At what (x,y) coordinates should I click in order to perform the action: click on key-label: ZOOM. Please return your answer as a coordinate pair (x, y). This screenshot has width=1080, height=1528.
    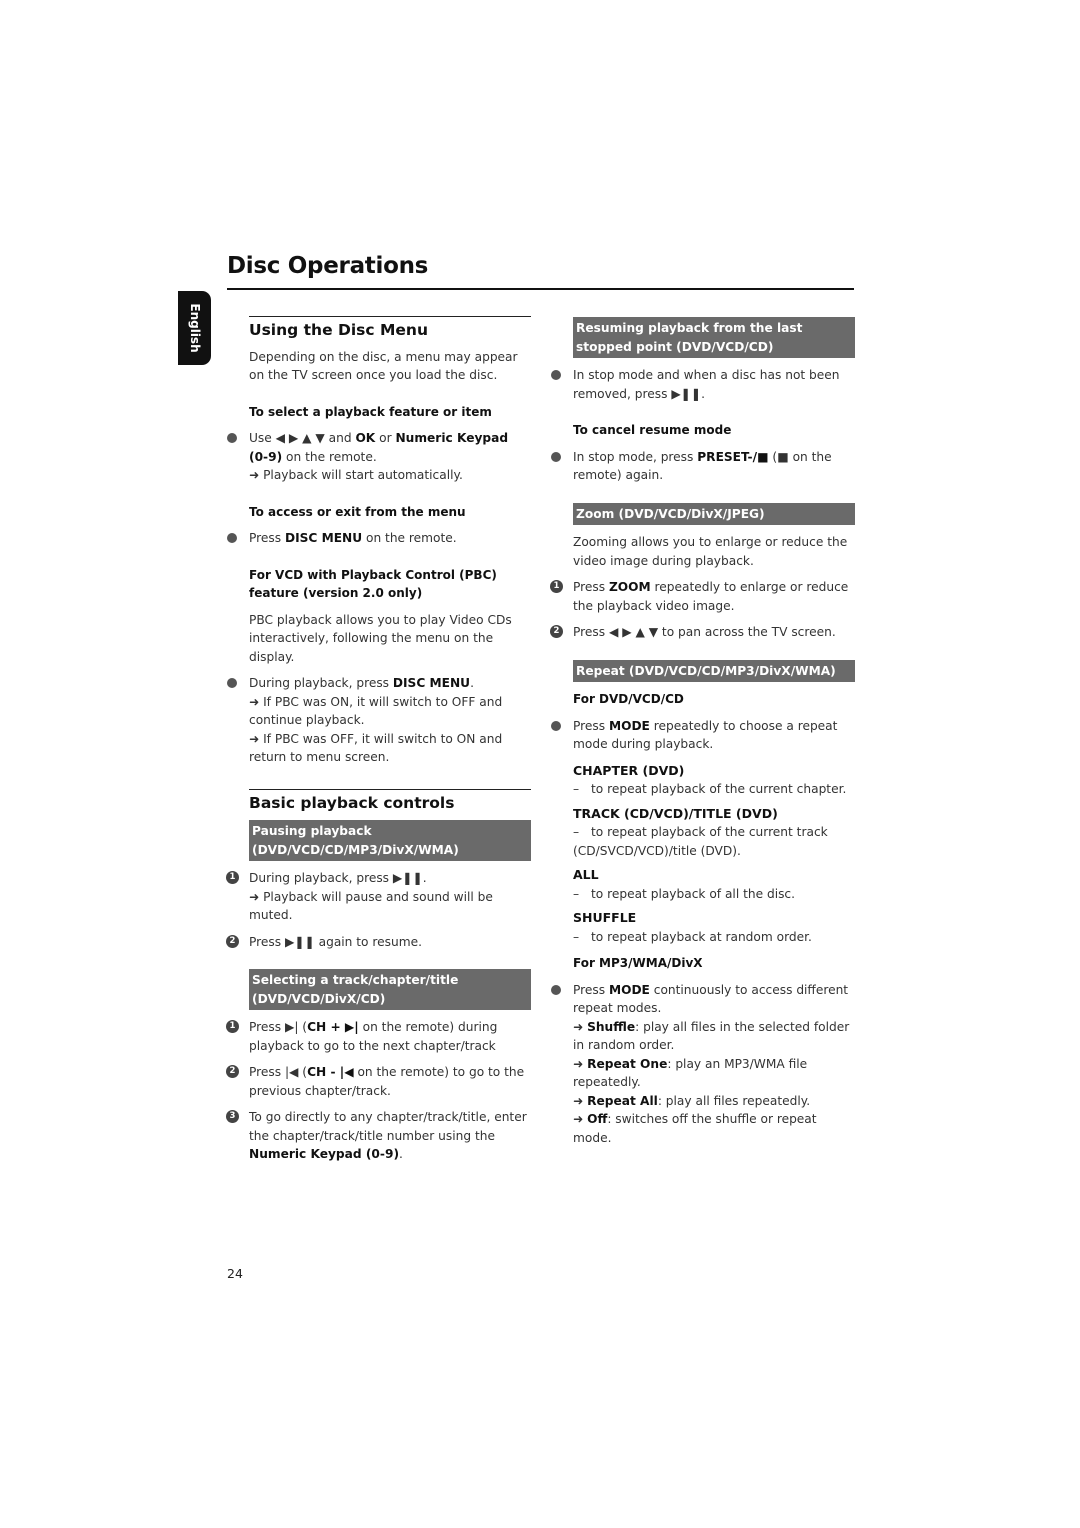
    Looking at the image, I should click on (629, 587).